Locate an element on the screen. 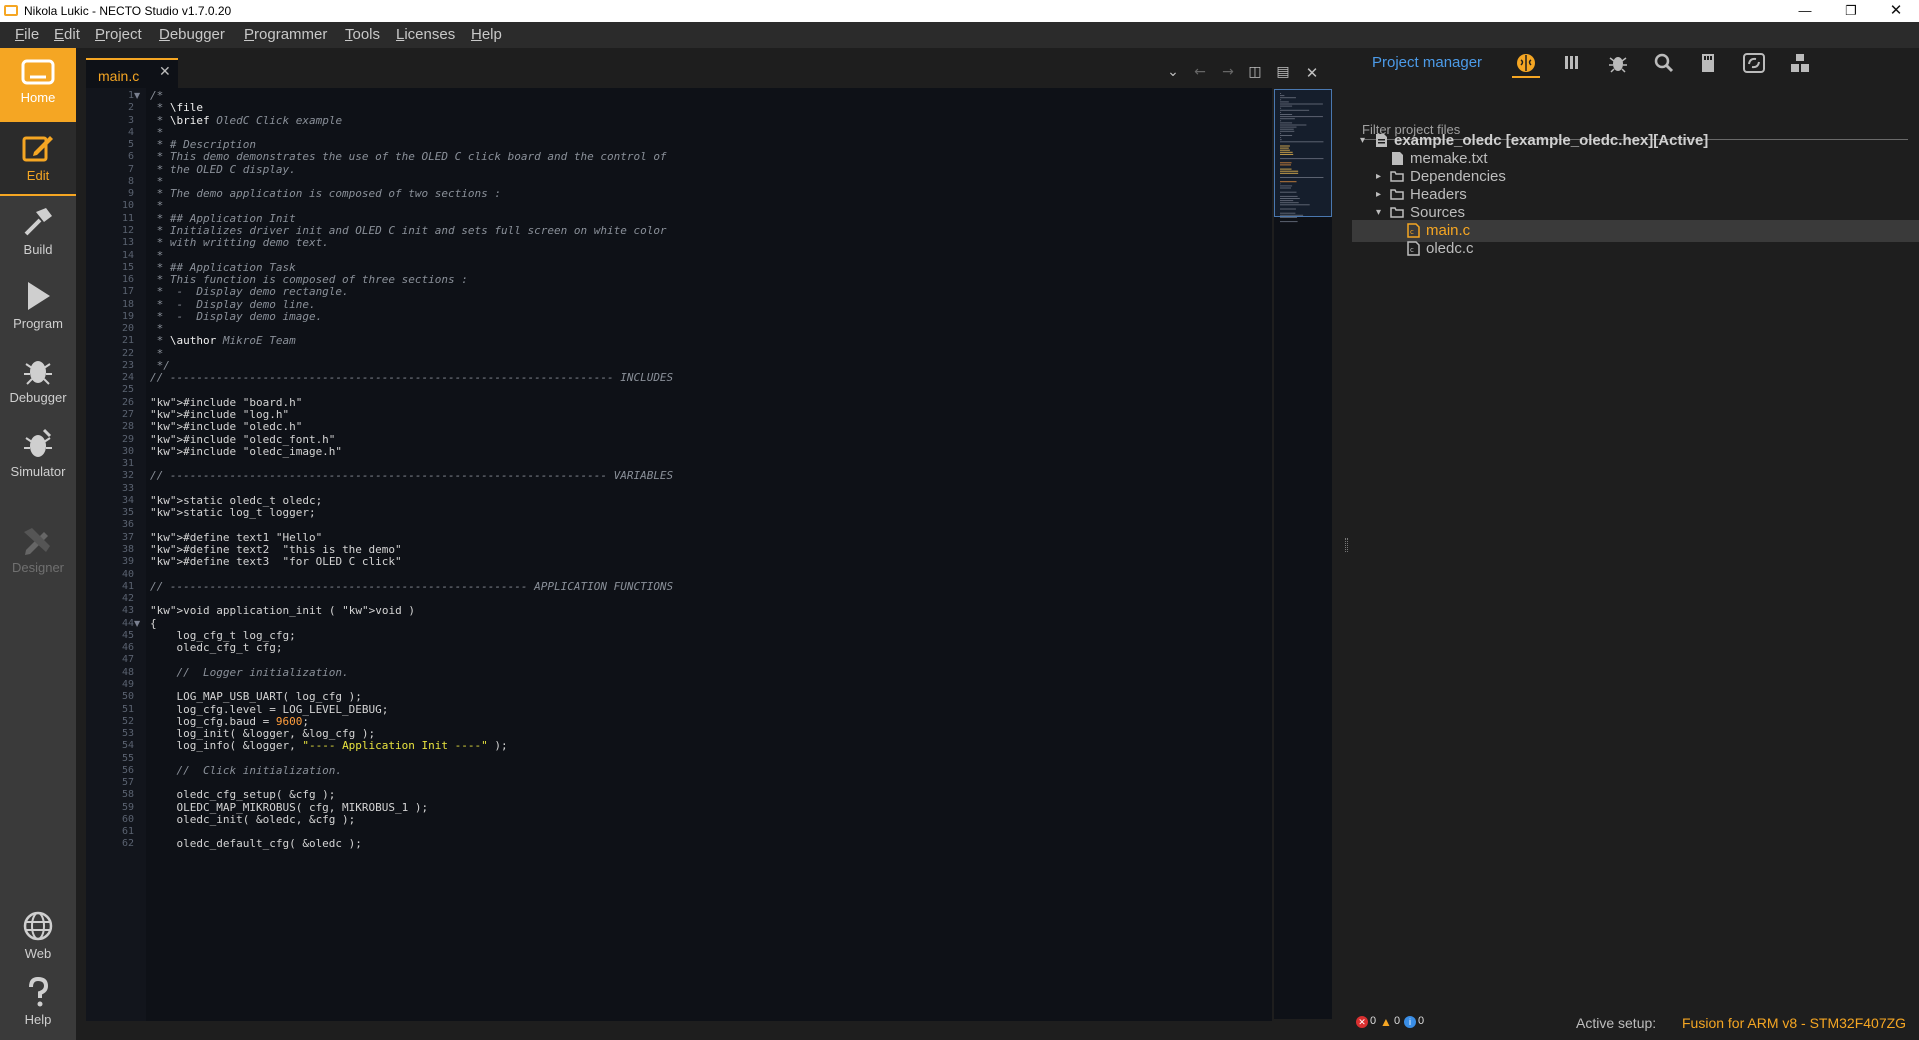 The width and height of the screenshot is (1919, 1040). tree-item-label: Sources is located at coordinates (1438, 212).